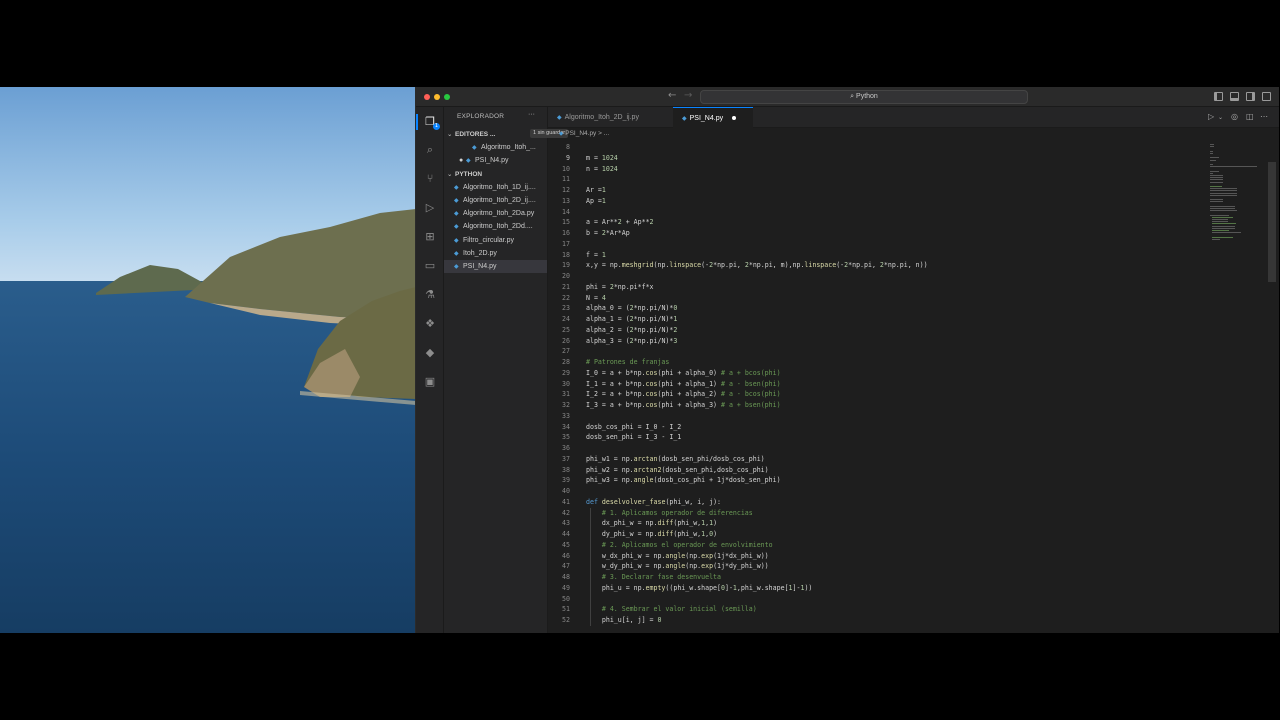 The image size is (1280, 720). Describe the element at coordinates (430, 382) in the screenshot. I see `terminal-icon: ▣` at that location.